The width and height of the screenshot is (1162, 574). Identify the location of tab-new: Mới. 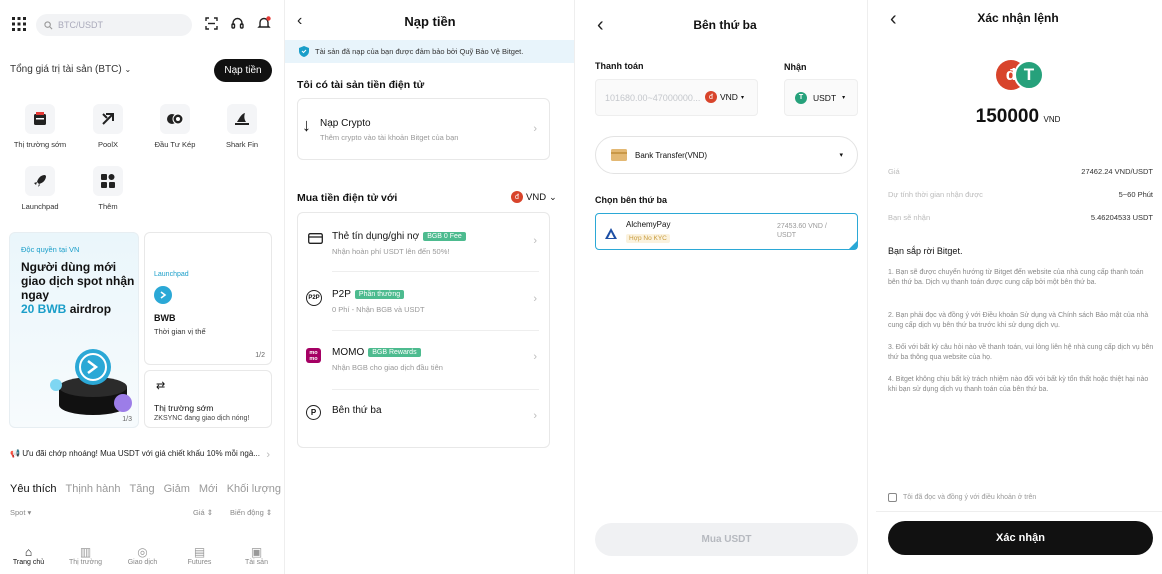
(208, 489).